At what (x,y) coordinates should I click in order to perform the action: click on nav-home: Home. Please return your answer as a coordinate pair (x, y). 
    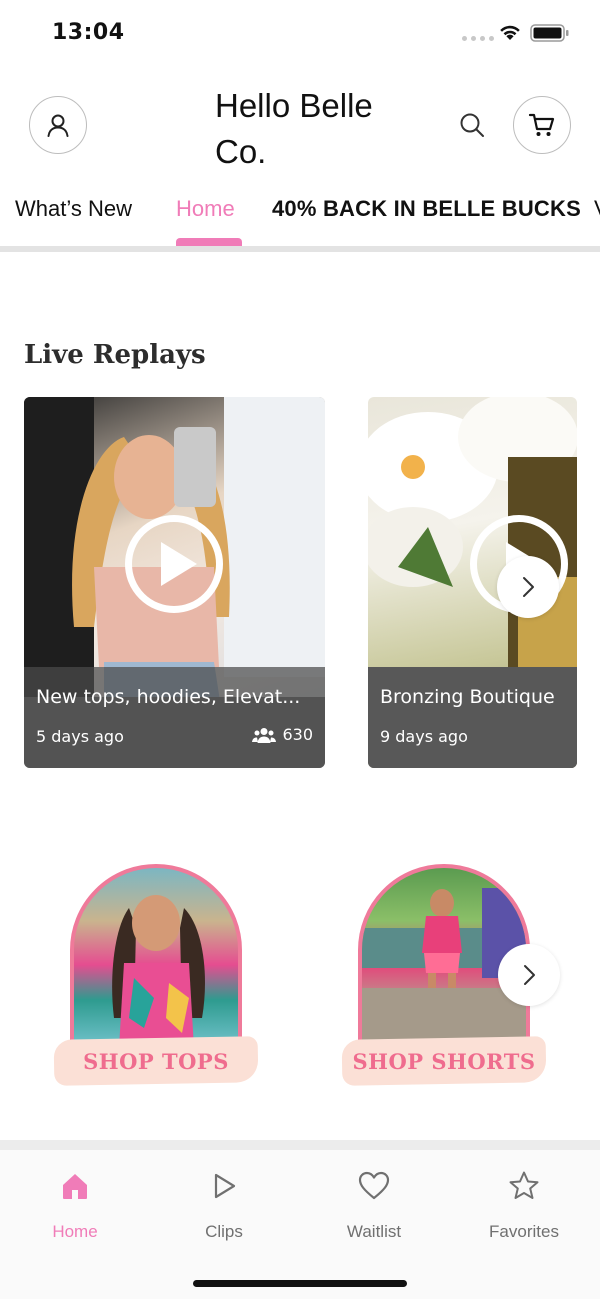
    Looking at the image, I should click on (75, 1205).